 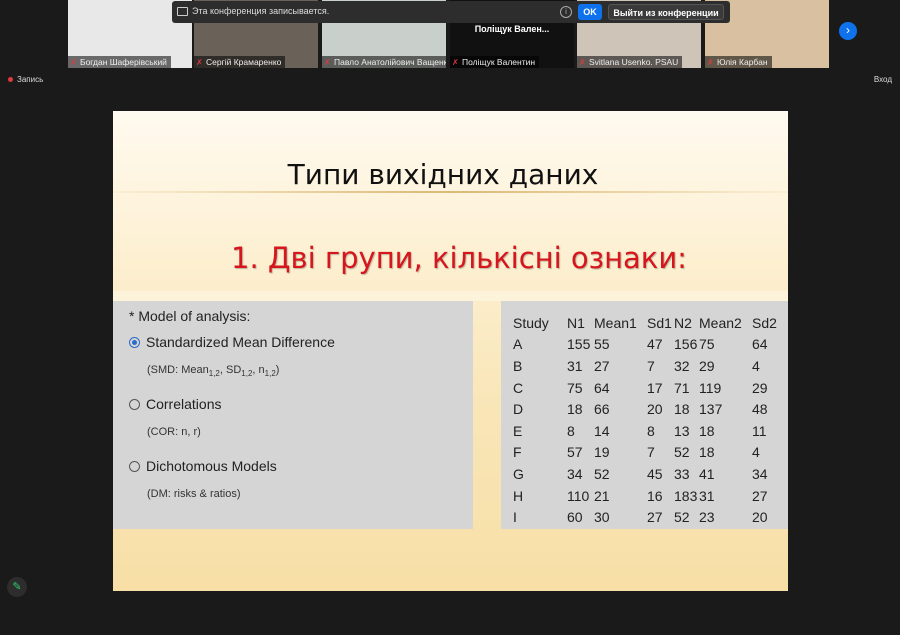 I want to click on pencil-icon: ✎, so click(x=17, y=587).